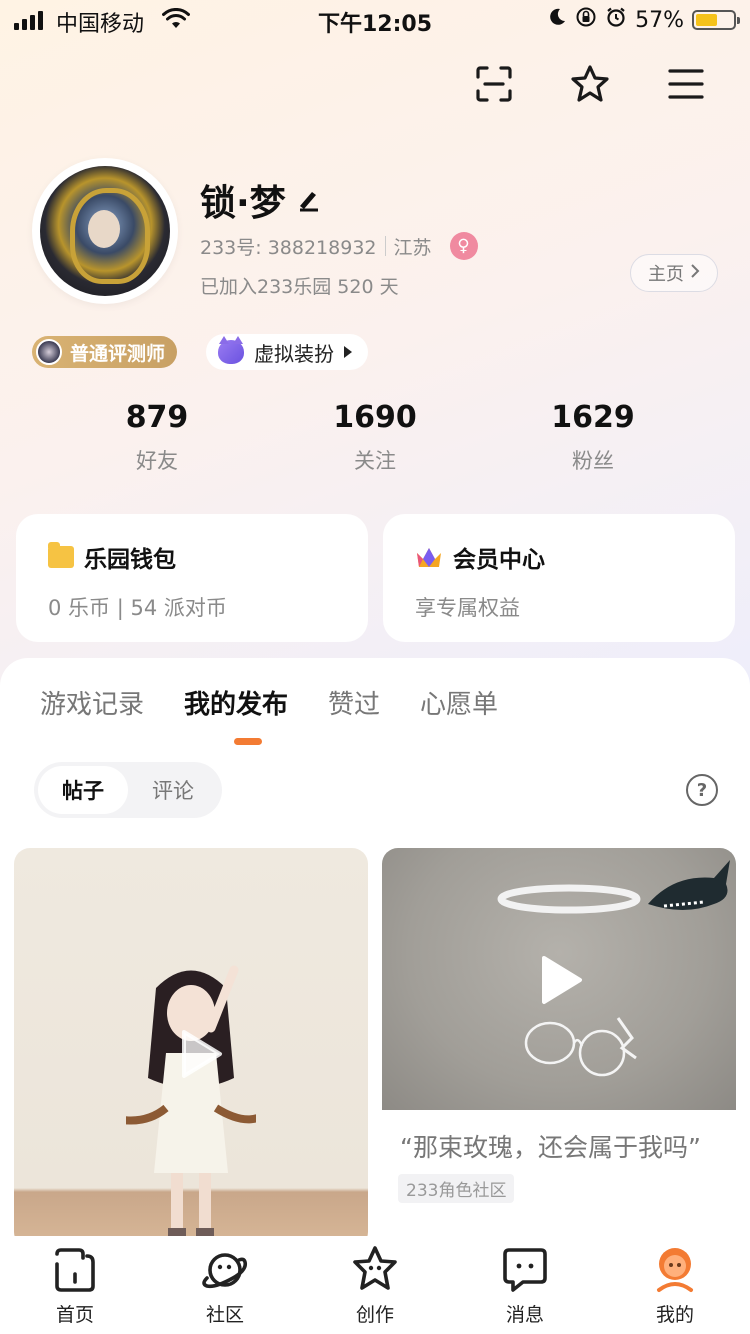 The height and width of the screenshot is (1334, 750). What do you see at coordinates (375, 417) in the screenshot?
I see `stat-value: 1690` at bounding box center [375, 417].